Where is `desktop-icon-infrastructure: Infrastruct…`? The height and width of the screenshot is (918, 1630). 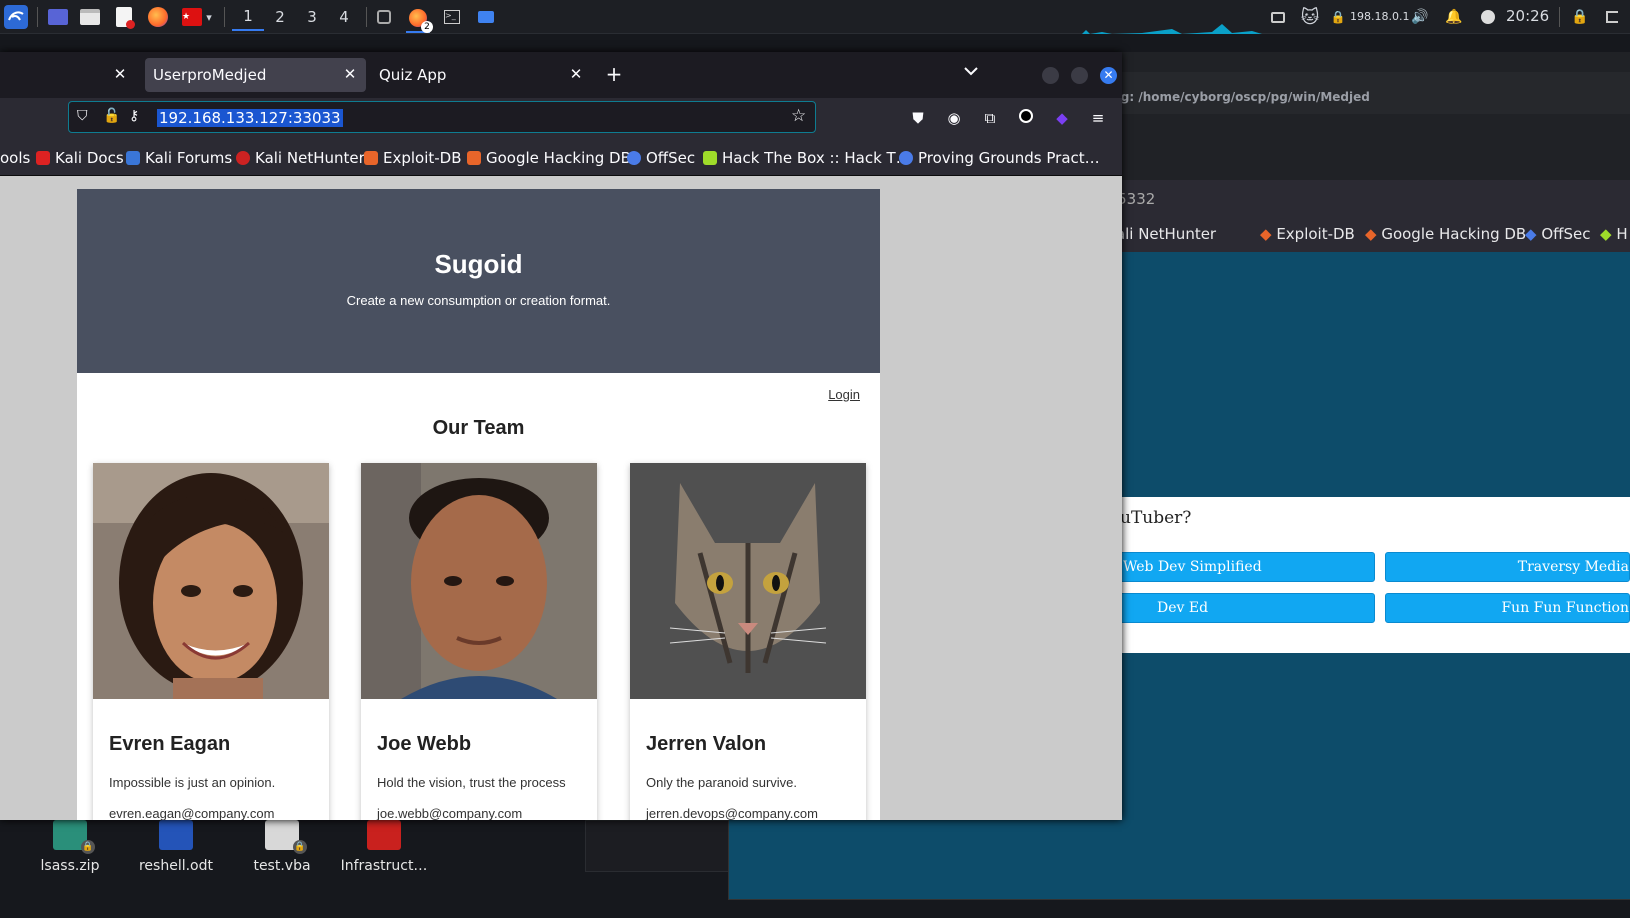
desktop-icon-infrastructure: Infrastruct… is located at coordinates (384, 847).